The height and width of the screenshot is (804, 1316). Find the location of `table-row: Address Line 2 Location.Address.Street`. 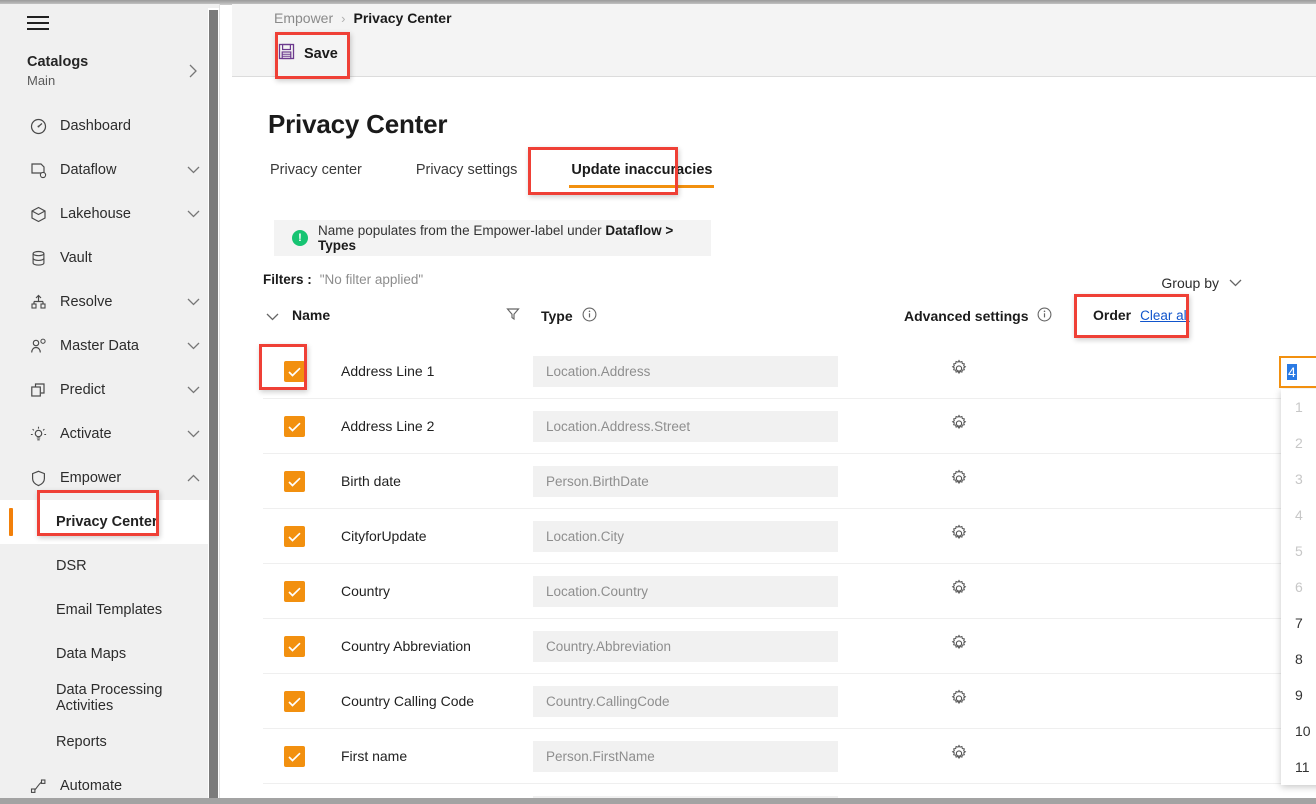

table-row: Address Line 2 Location.Address.Street is located at coordinates (788, 426).